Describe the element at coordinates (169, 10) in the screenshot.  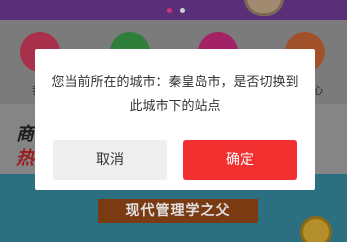
I see `carousel-indicator-active` at that location.